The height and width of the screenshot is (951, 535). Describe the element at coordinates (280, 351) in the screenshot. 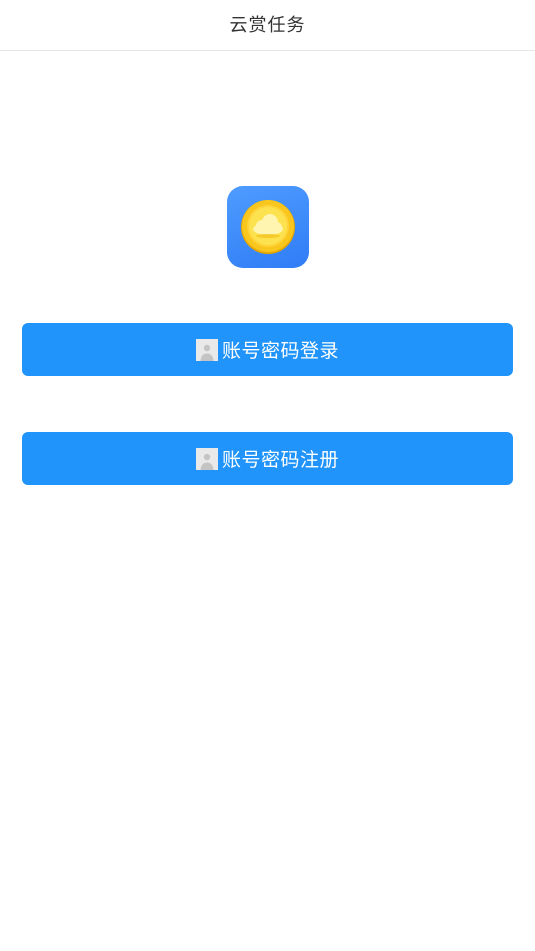

I see `login-button-label: 账号密码登录` at that location.